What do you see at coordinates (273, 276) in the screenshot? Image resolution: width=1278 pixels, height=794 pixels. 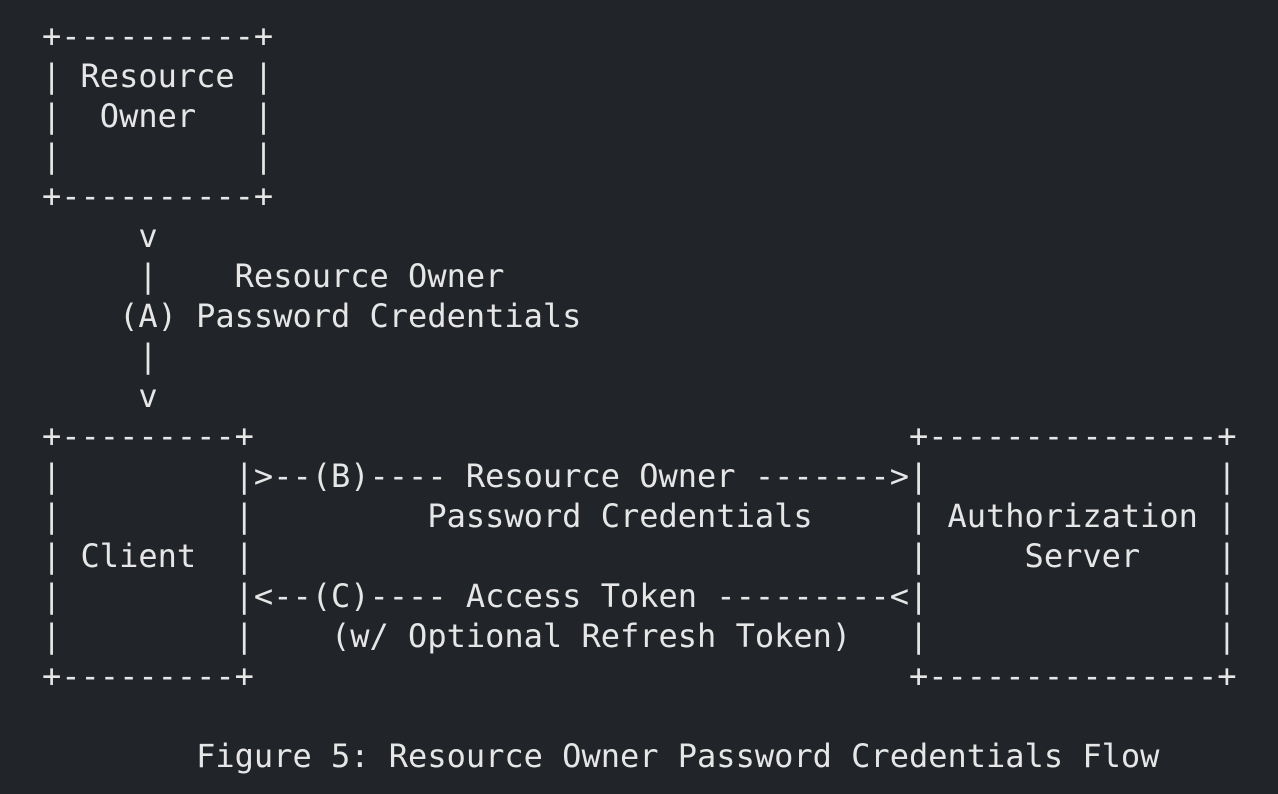 I see `step-a-label-1: | Resource Owner` at bounding box center [273, 276].